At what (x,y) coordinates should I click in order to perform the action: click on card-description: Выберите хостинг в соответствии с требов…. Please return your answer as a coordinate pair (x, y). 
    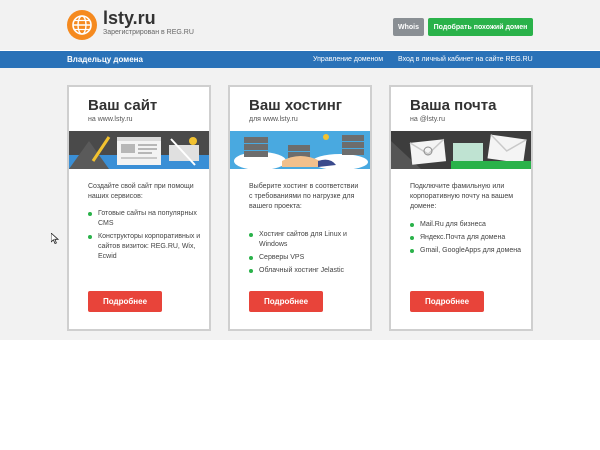
    Looking at the image, I should click on (304, 196).